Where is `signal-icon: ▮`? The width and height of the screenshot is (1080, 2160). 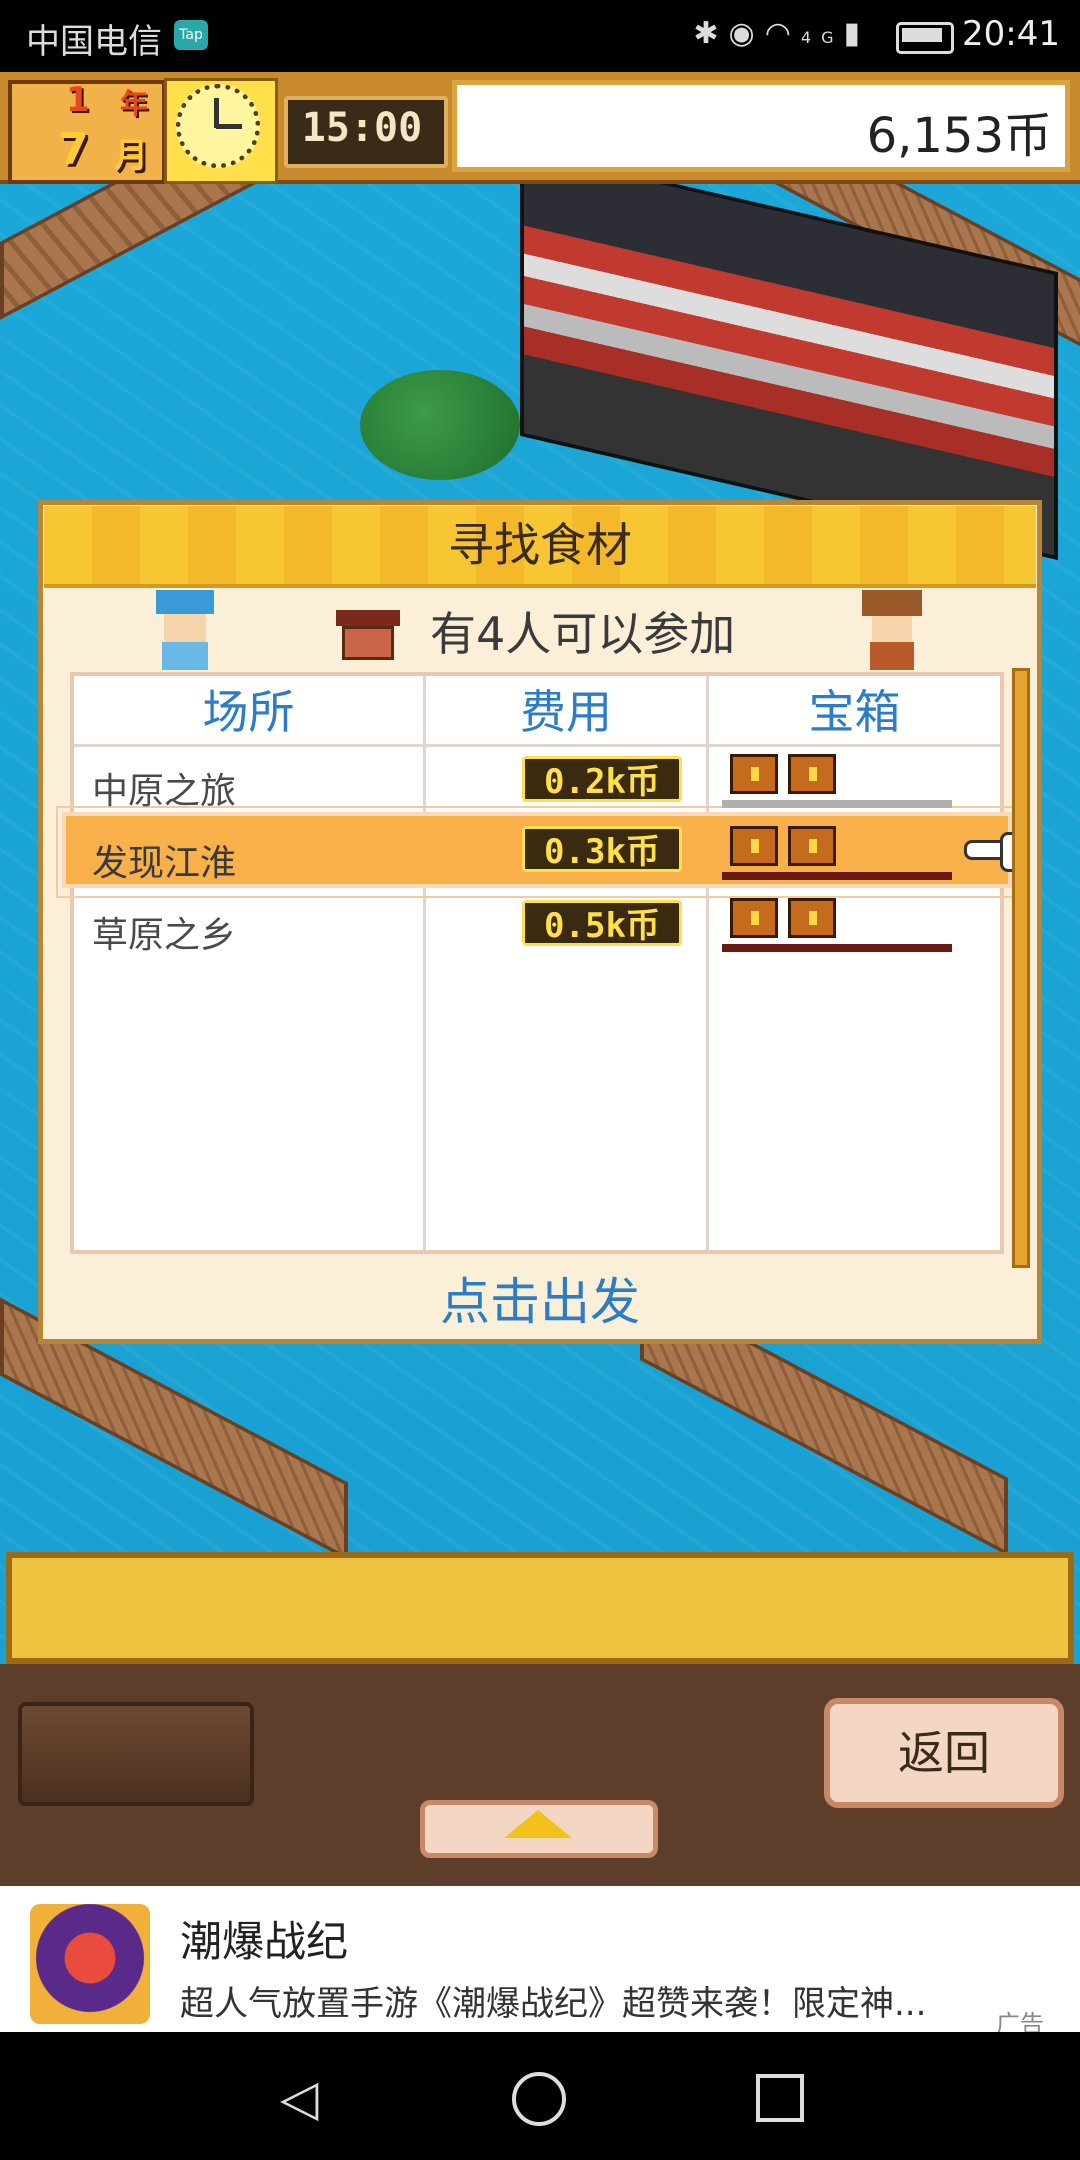
signal-icon: ▮ is located at coordinates (856, 33).